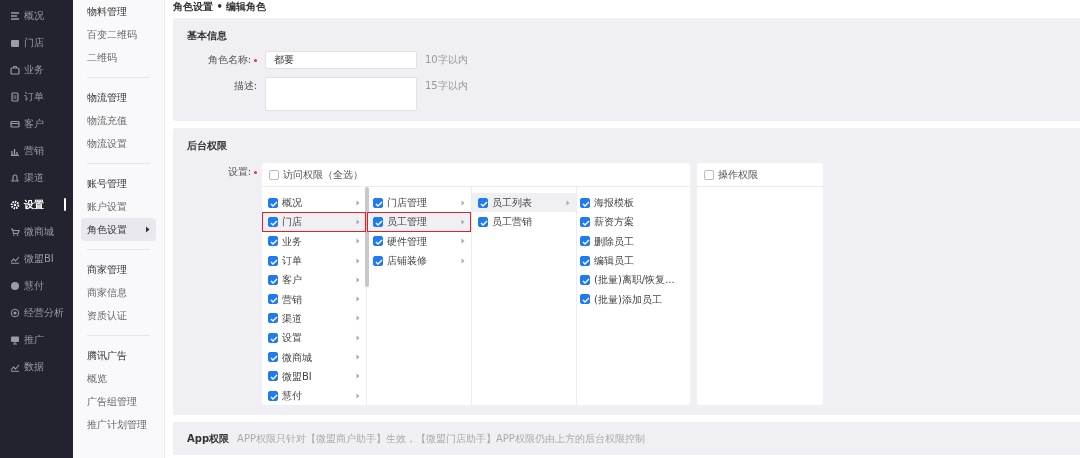 This screenshot has height=458, width=1080. I want to click on submenu-item: 推广计划管理, so click(118, 424).